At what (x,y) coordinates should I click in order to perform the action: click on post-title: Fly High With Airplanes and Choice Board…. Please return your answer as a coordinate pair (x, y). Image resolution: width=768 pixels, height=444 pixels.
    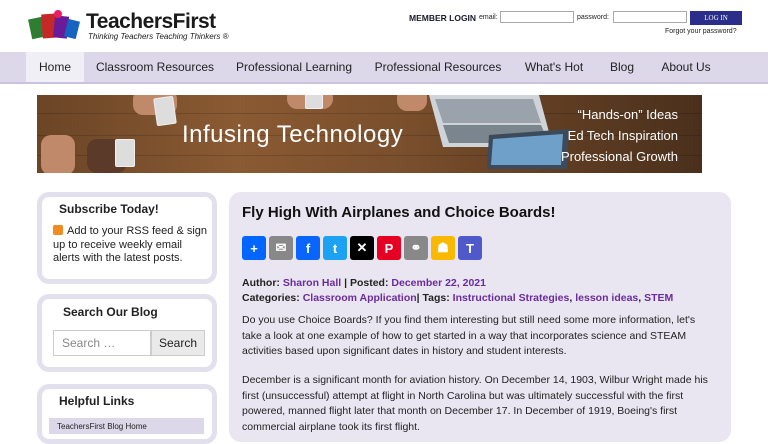
    Looking at the image, I should click on (399, 212).